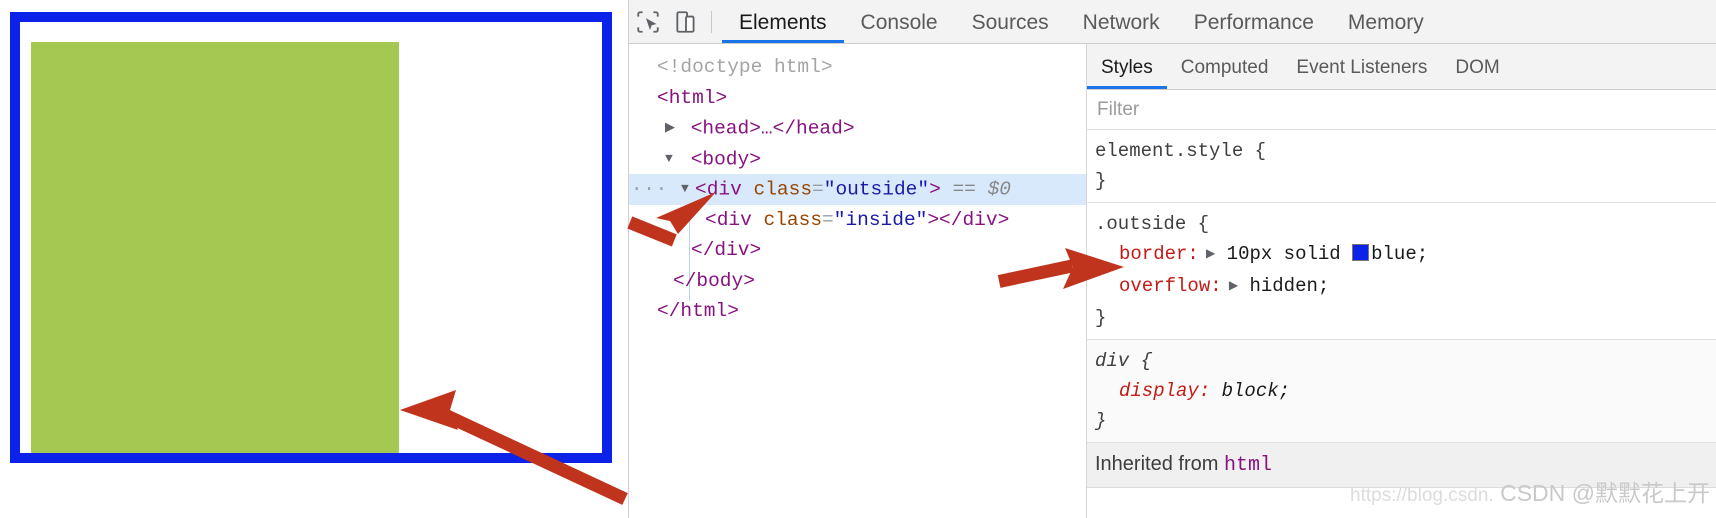 This screenshot has width=1716, height=518. Describe the element at coordinates (648, 22) in the screenshot. I see `inspect-element-icon` at that location.